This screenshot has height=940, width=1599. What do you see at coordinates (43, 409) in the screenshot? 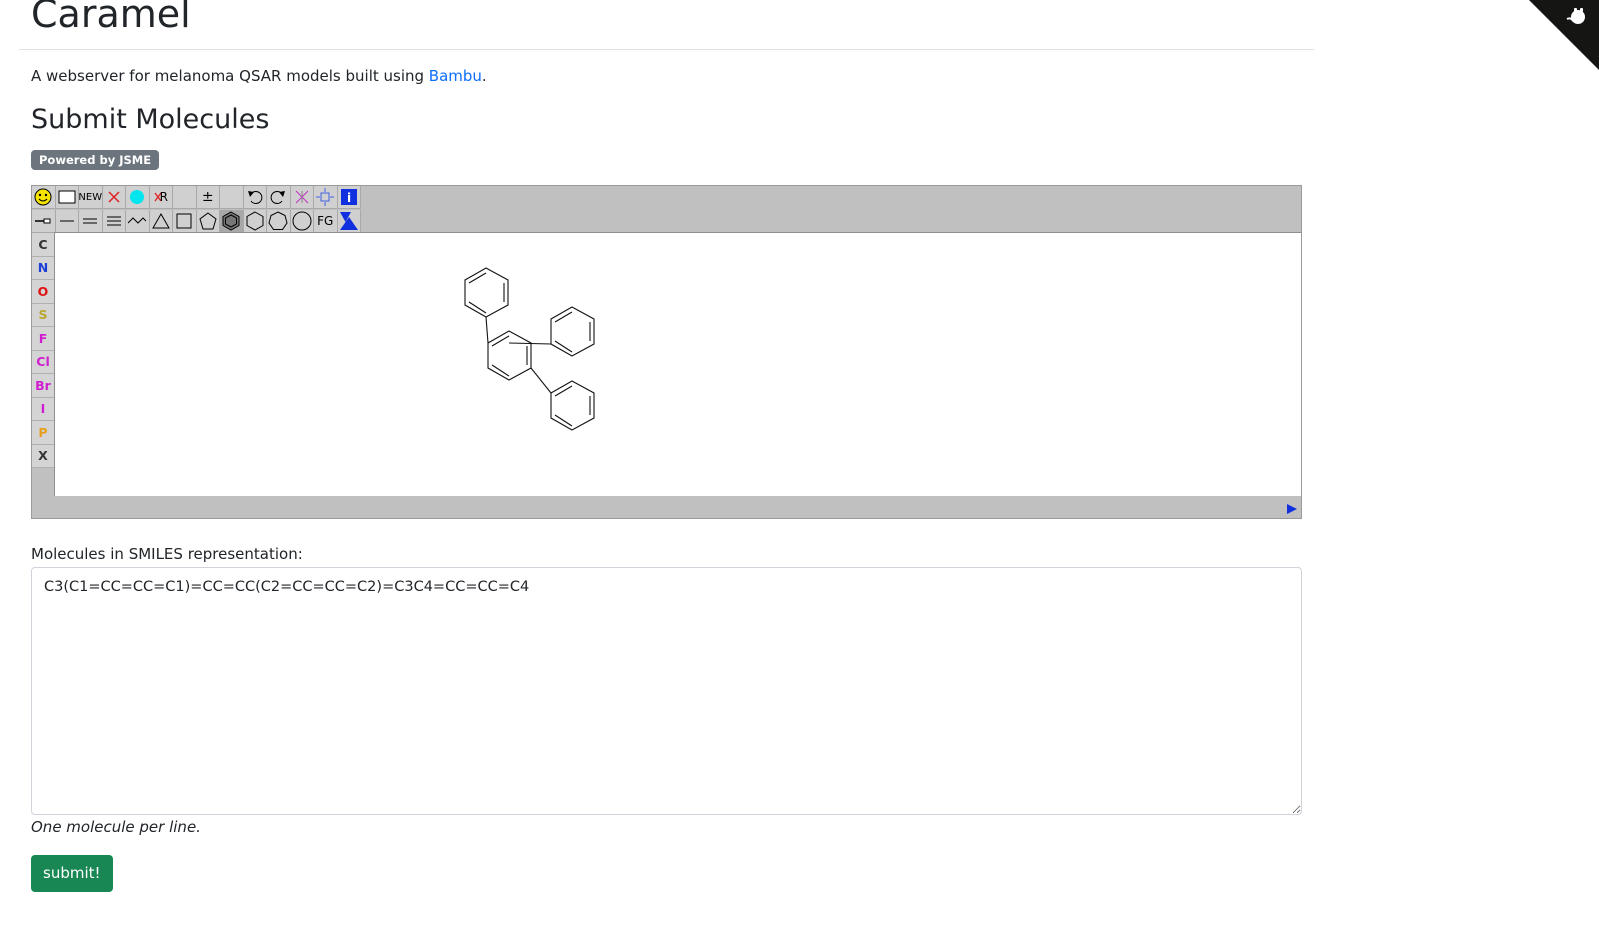
I see `element-button-i: I` at bounding box center [43, 409].